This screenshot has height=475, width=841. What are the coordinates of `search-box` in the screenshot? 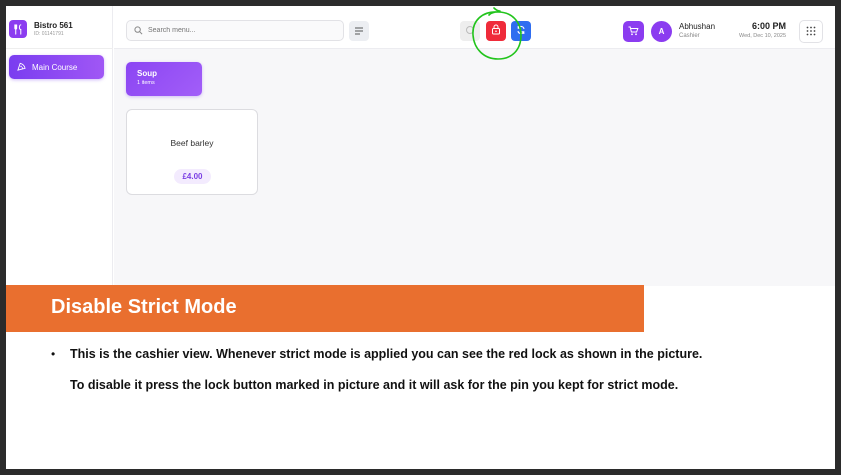 It's located at (235, 30).